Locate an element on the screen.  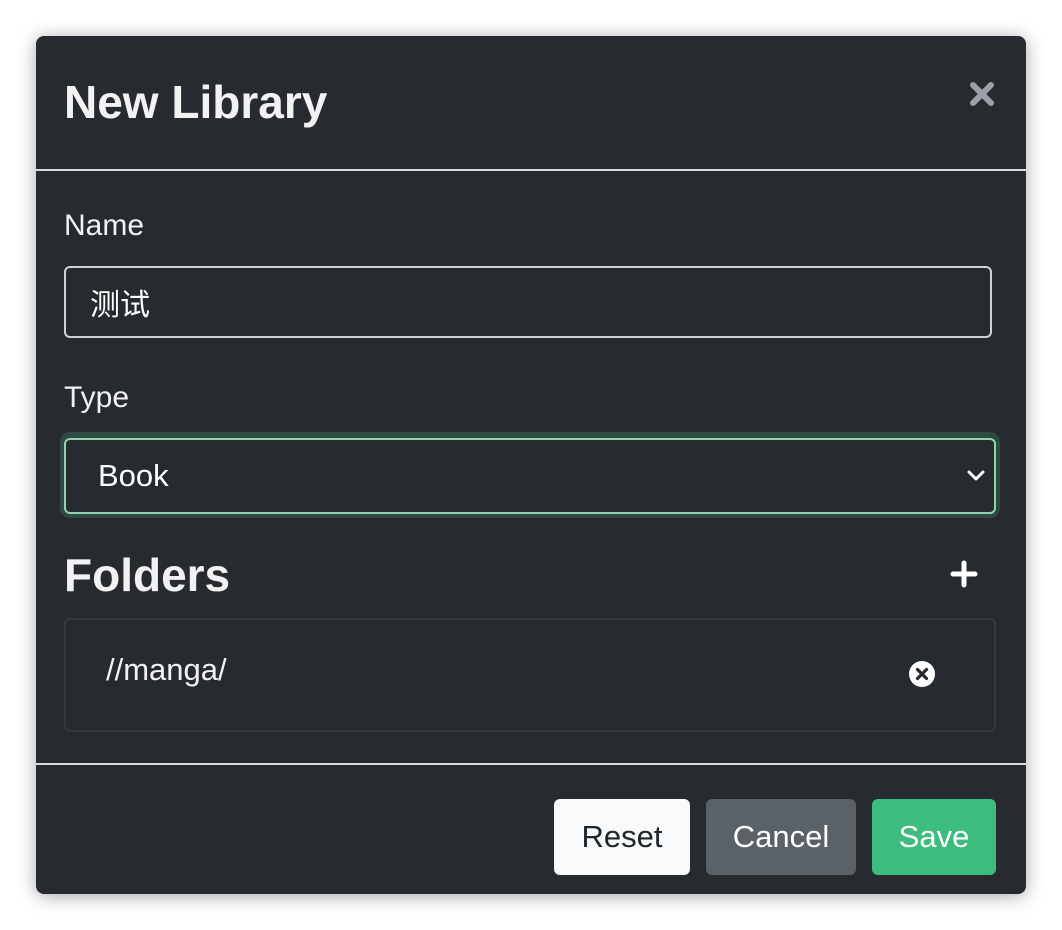
folder-path: //manga/ is located at coordinates (166, 669).